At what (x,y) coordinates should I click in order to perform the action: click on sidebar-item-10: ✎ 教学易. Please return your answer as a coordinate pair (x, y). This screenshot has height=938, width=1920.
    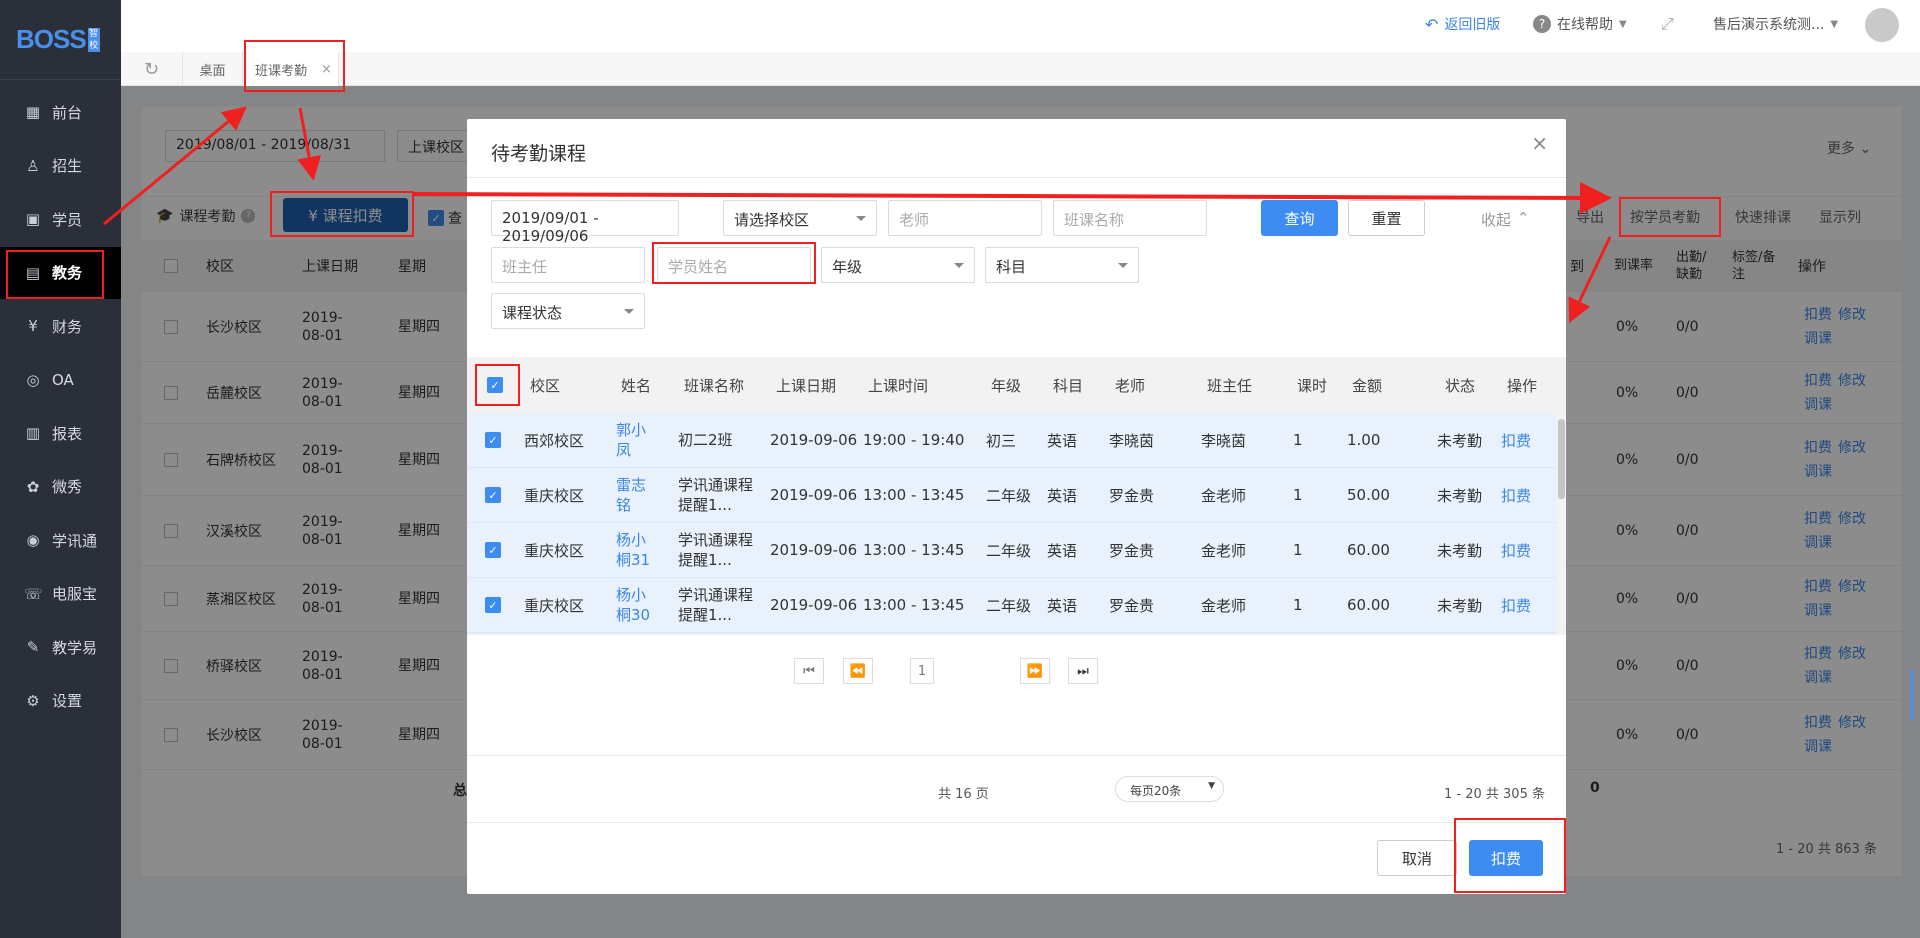
    Looking at the image, I should click on (60, 647).